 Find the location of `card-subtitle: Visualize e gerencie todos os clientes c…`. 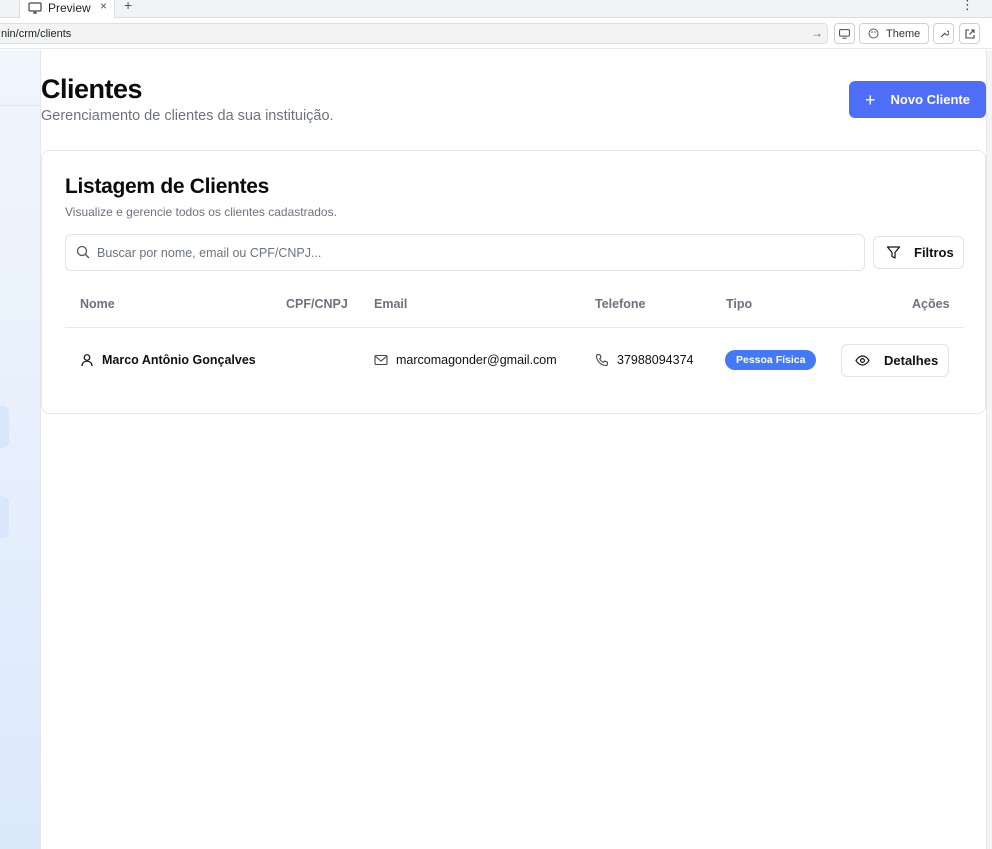

card-subtitle: Visualize e gerencie todos os clientes c… is located at coordinates (201, 212).